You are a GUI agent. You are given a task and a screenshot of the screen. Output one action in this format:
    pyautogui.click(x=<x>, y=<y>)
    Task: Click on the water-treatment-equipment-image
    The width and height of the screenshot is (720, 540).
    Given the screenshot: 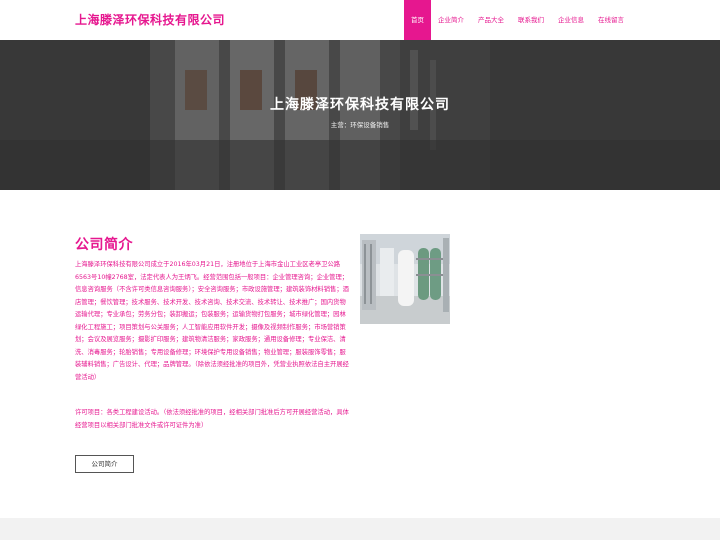 What is the action you would take?
    pyautogui.click(x=405, y=279)
    